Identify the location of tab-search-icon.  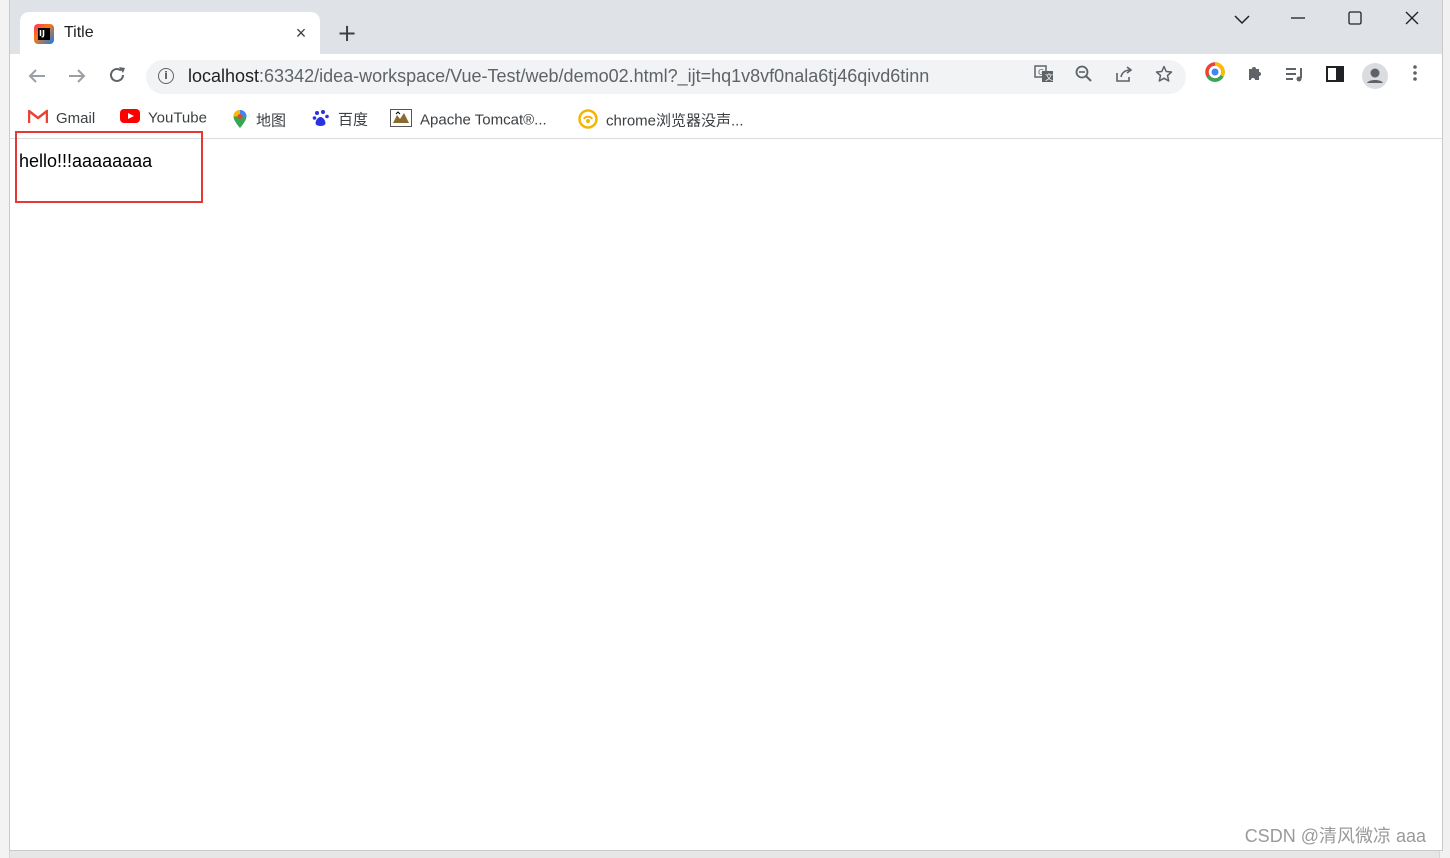
(1242, 20).